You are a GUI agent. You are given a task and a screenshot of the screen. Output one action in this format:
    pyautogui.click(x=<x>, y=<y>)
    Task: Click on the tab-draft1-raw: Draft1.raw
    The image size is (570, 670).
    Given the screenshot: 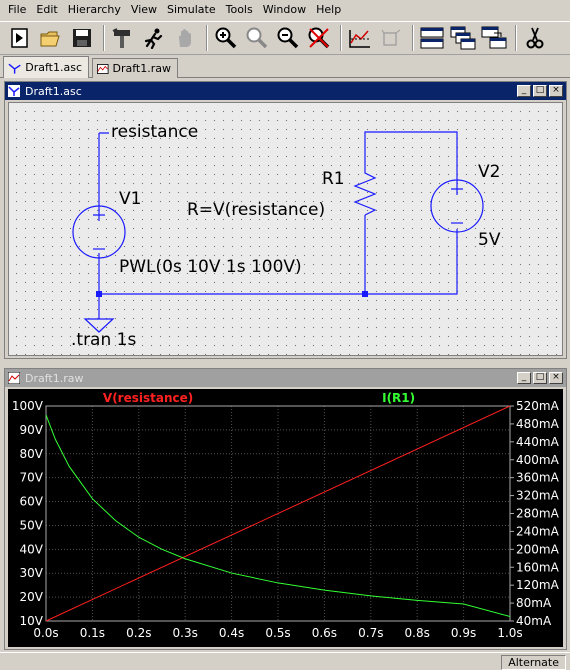 What is the action you would take?
    pyautogui.click(x=135, y=68)
    